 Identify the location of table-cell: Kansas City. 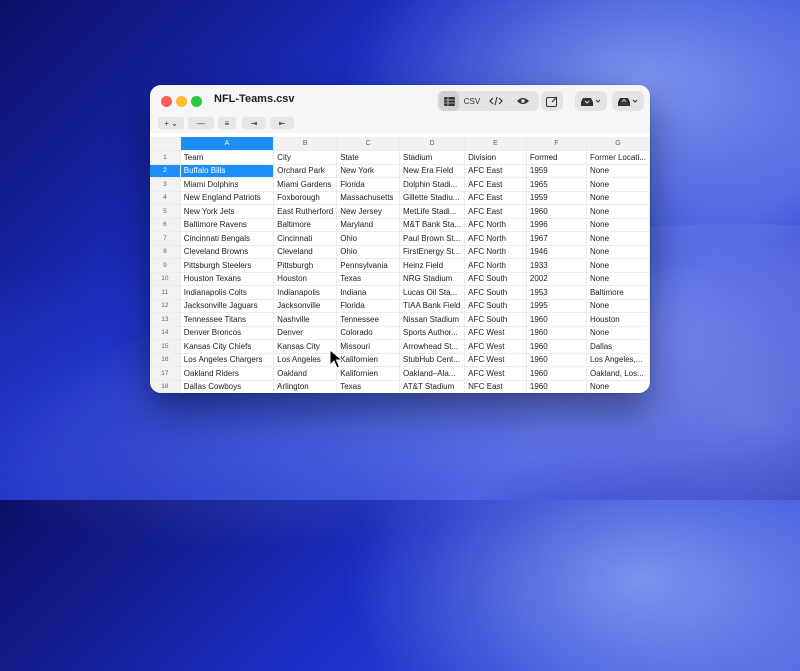
(305, 346).